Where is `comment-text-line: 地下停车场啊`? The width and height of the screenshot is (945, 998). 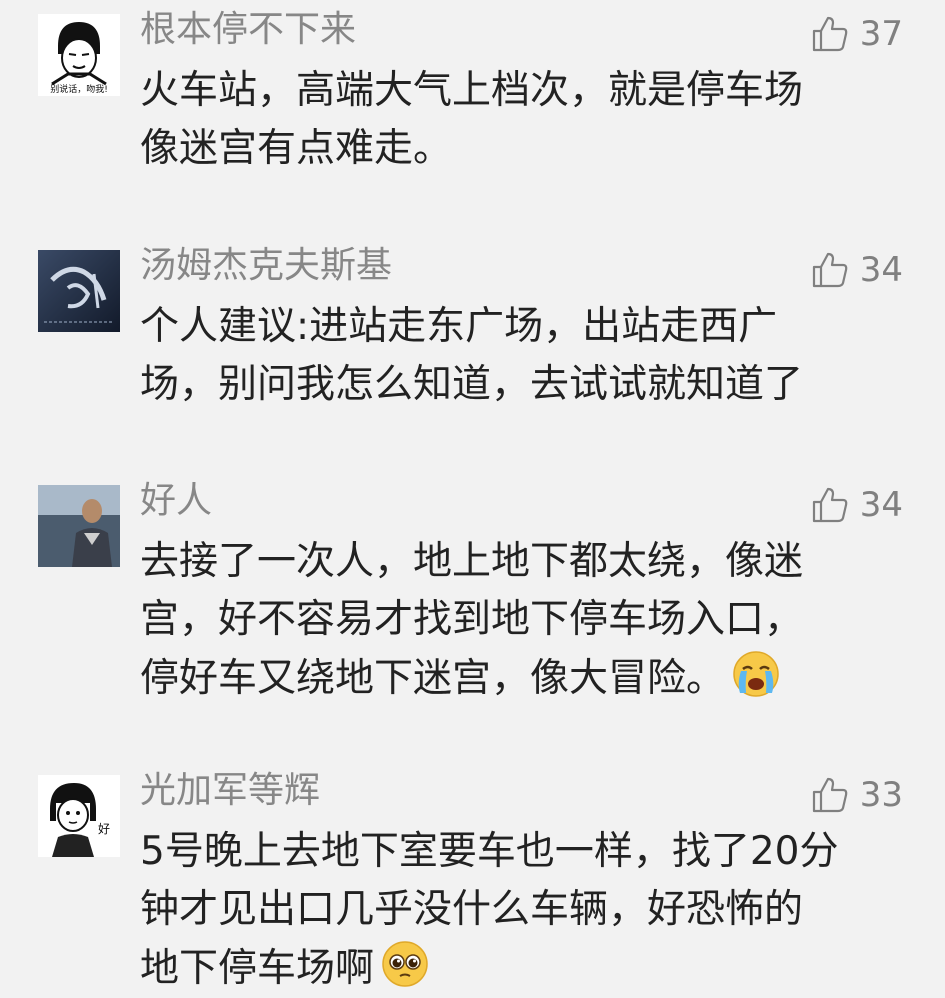
comment-text-line: 地下停车场啊 is located at coordinates (520, 968).